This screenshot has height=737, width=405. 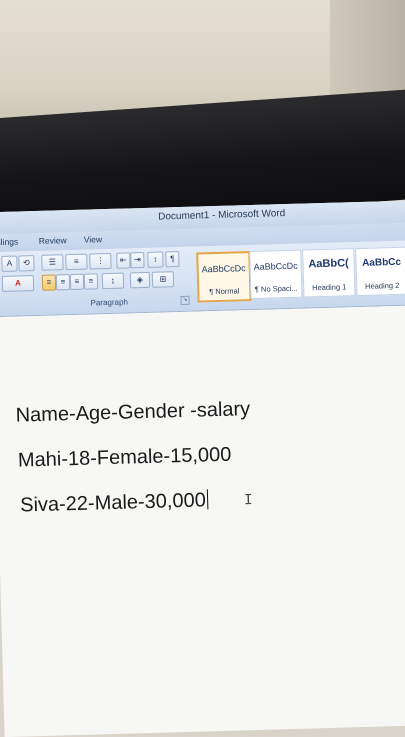 I want to click on ibeam-cursor-icon: I, so click(x=248, y=500).